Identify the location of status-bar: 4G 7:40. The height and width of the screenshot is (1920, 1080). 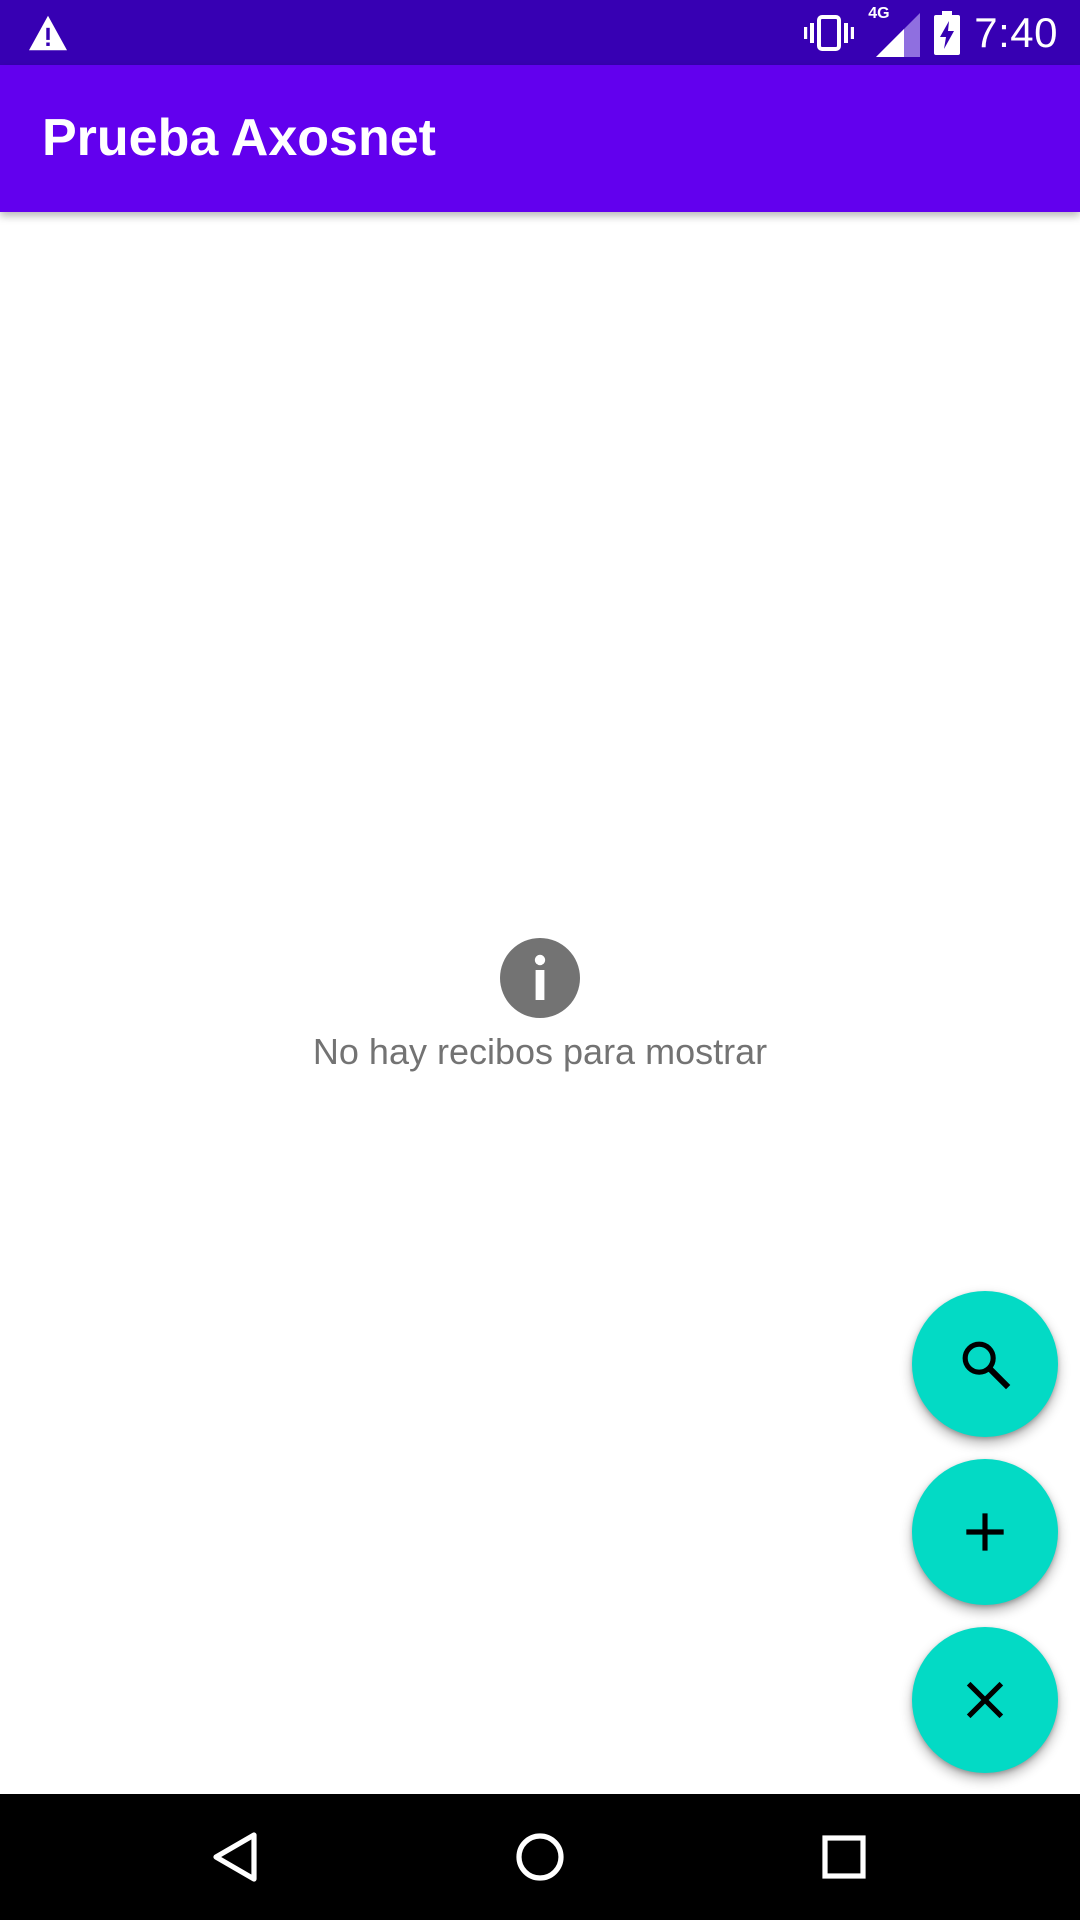
(540, 32).